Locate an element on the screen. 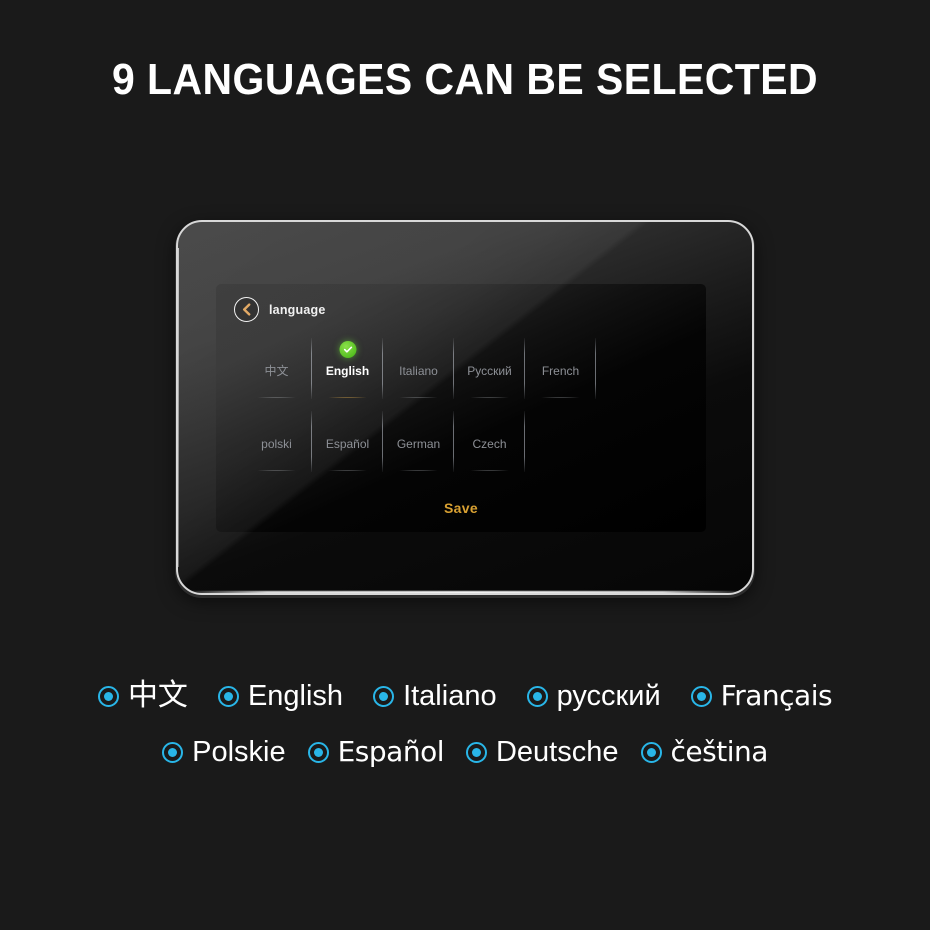 The image size is (930, 930). language-cell-french: French is located at coordinates (560, 370).